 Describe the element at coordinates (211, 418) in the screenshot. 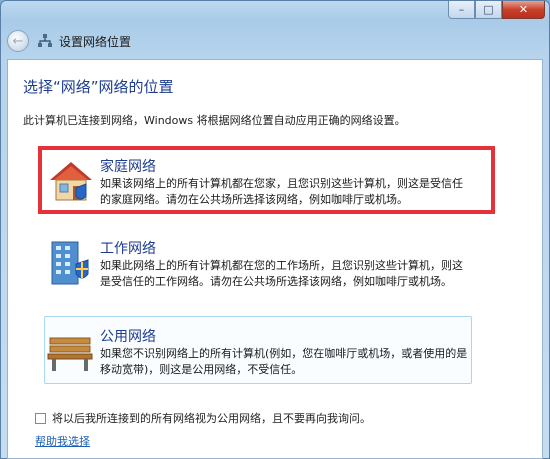

I see `checkbox-label: 将以后我所连接到的所有网络视为公用网络，且不要再向我询问。` at that location.